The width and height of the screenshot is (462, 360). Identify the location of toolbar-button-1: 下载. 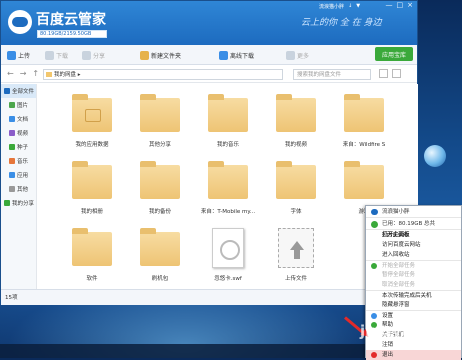
(56, 55).